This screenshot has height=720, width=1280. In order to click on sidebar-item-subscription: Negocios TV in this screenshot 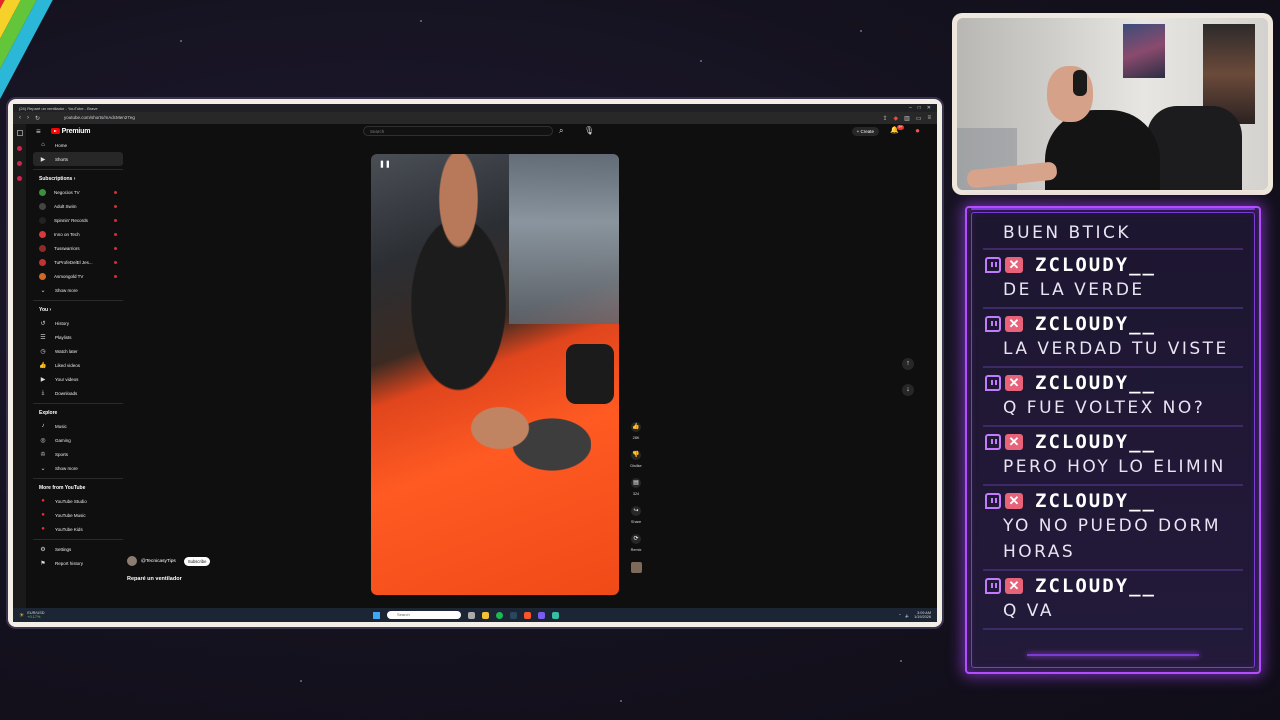, I will do `click(78, 192)`.